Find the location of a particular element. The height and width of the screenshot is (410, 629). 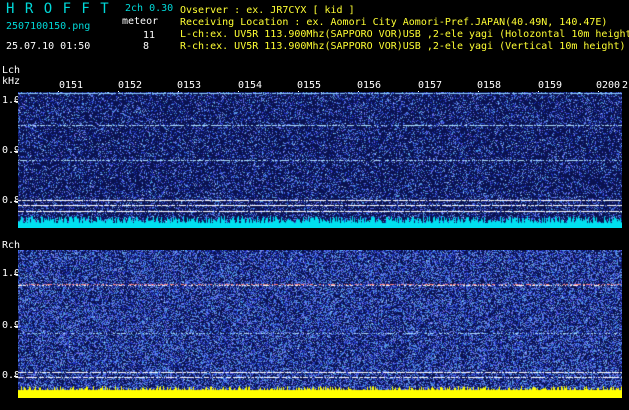

datetime-label: 25.07.10 01:50 is located at coordinates (48, 46).